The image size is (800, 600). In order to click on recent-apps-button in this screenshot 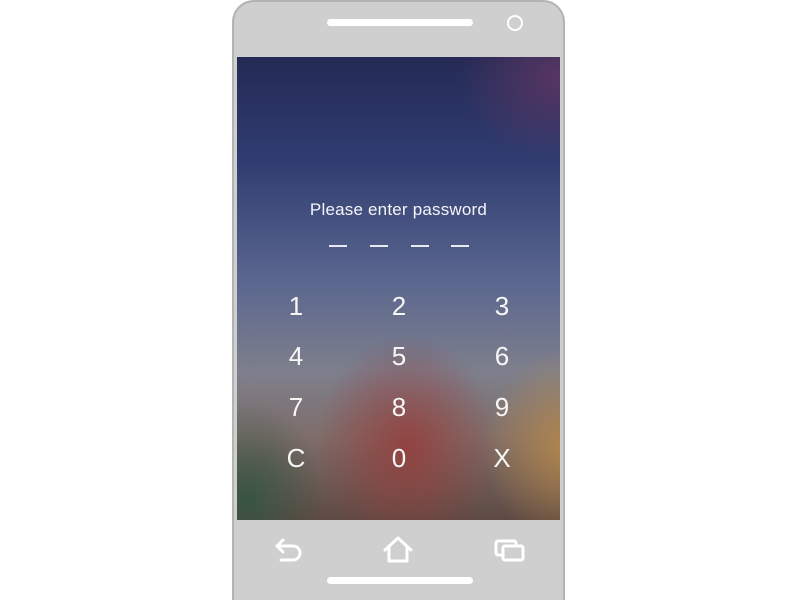, I will do `click(510, 549)`.